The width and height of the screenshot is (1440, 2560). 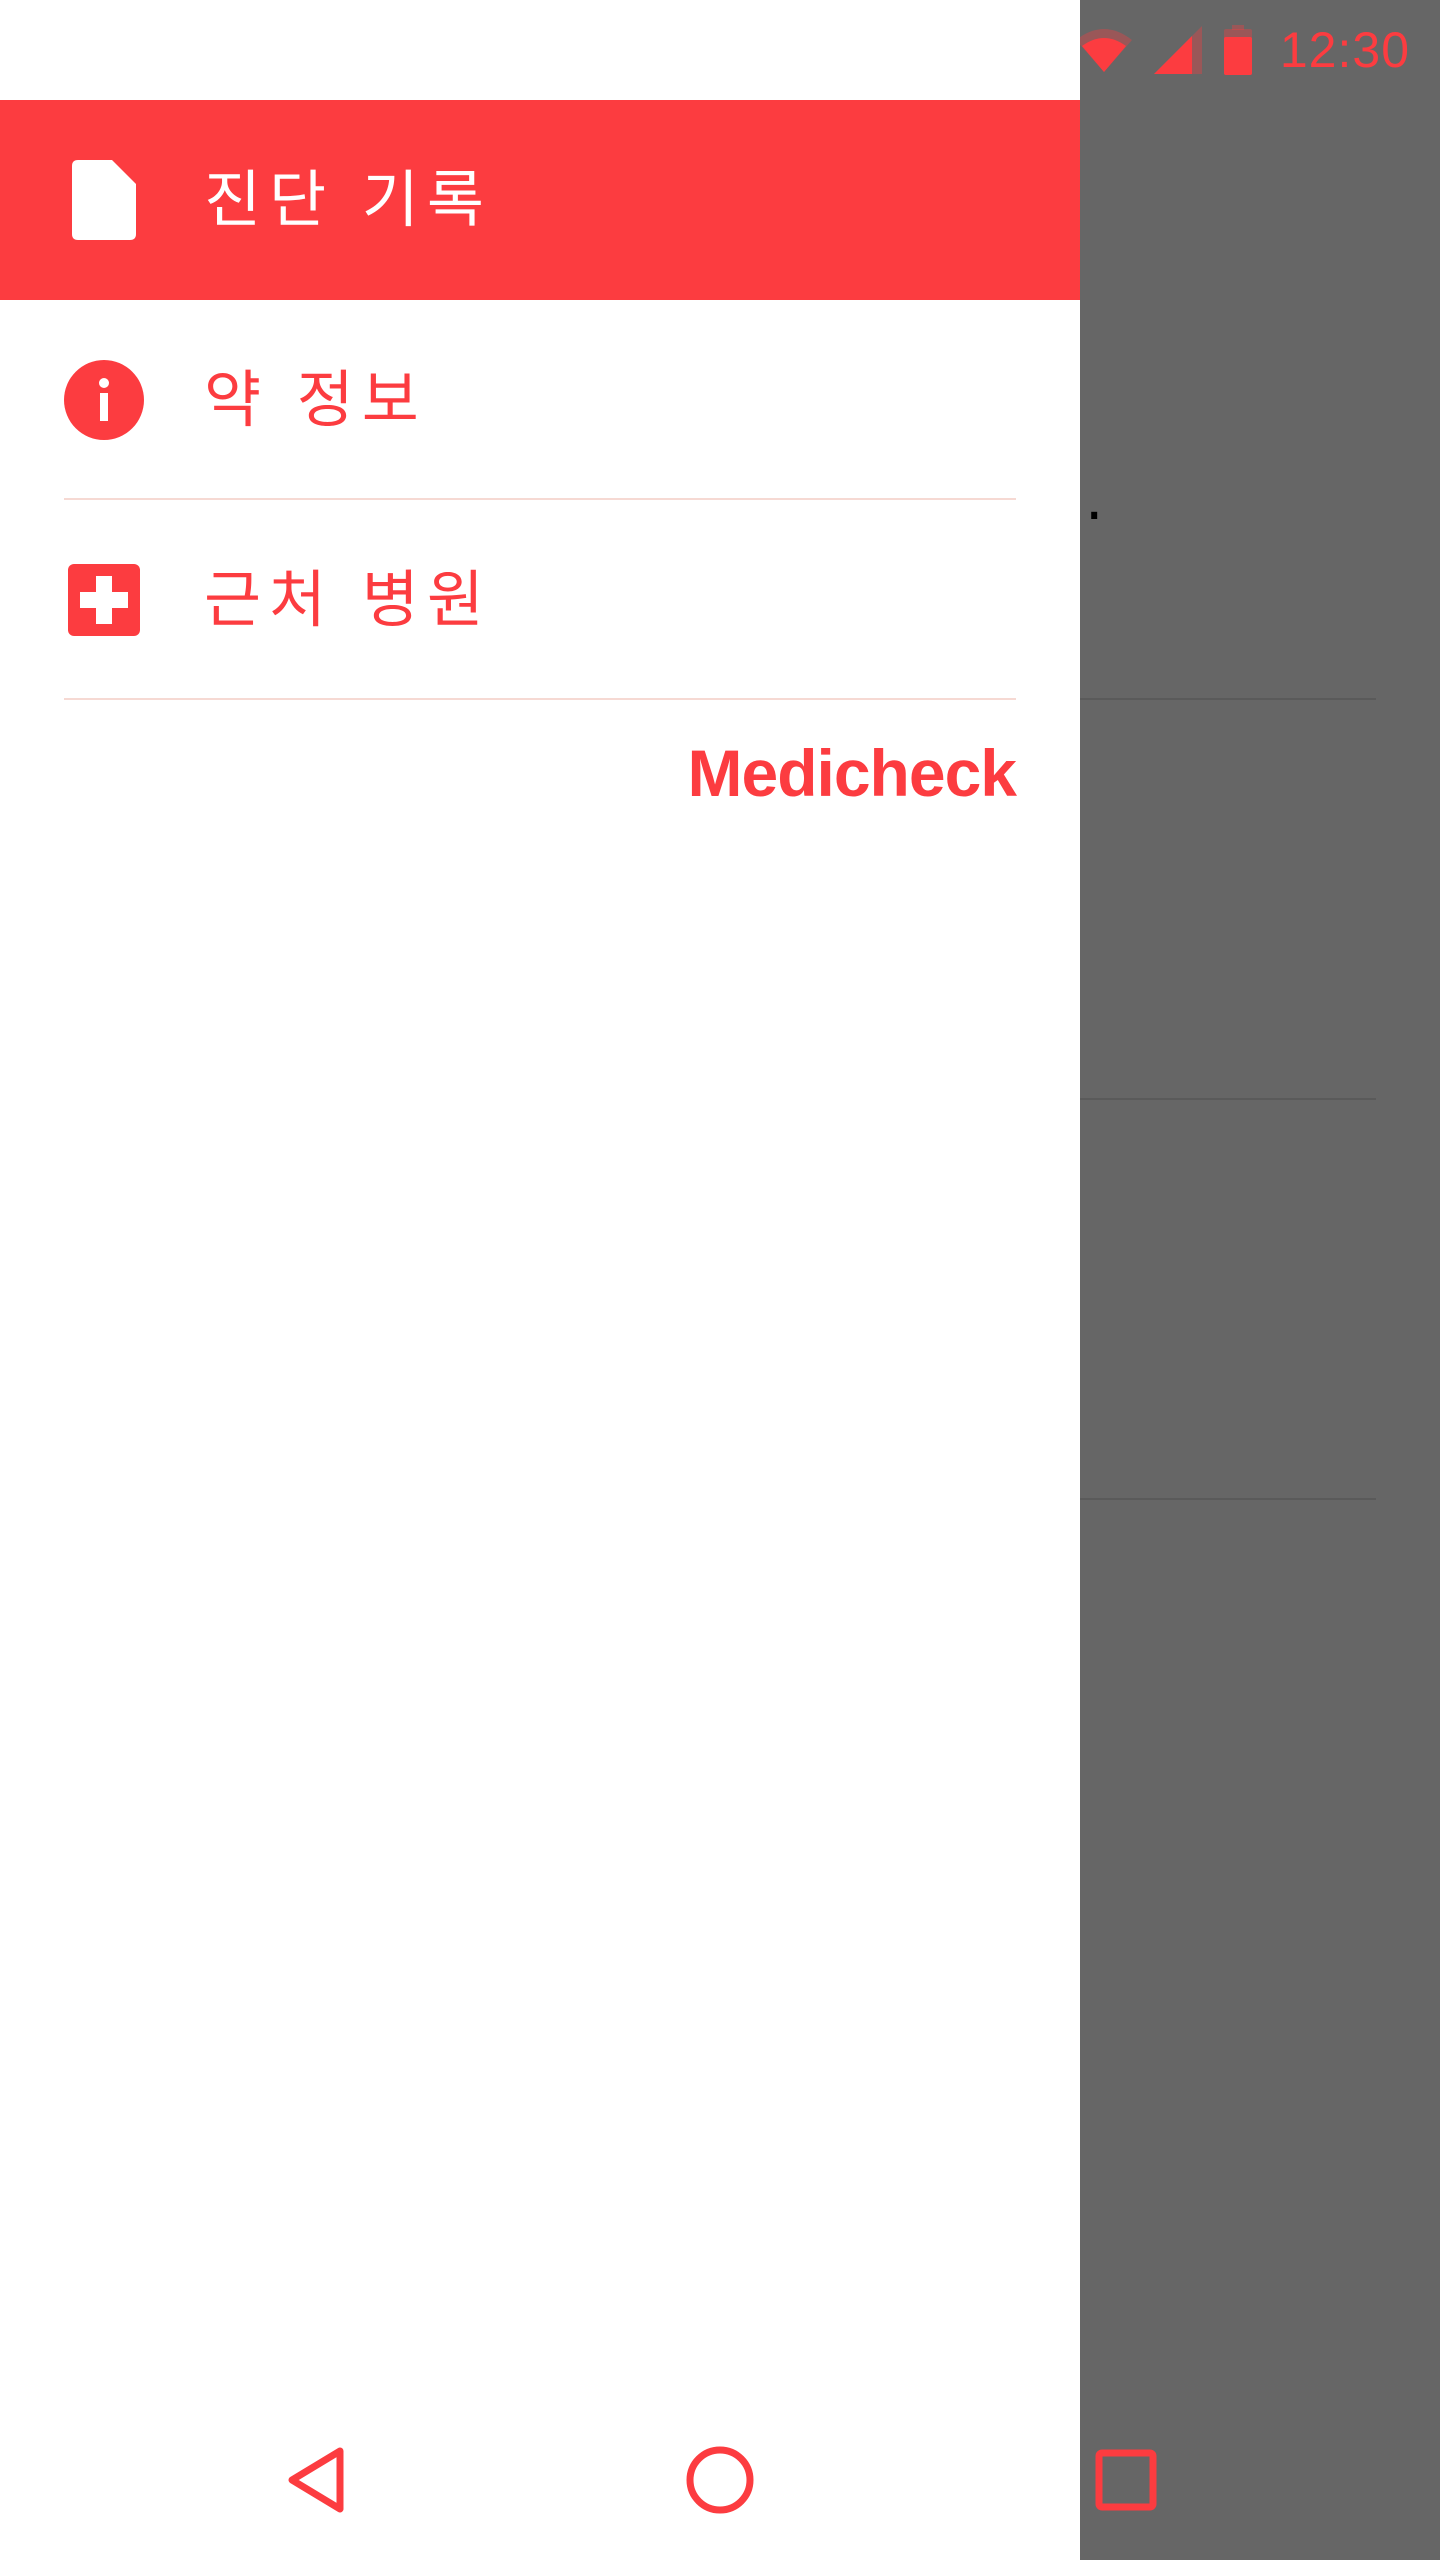 I want to click on recents-icon, so click(x=1126, y=2480).